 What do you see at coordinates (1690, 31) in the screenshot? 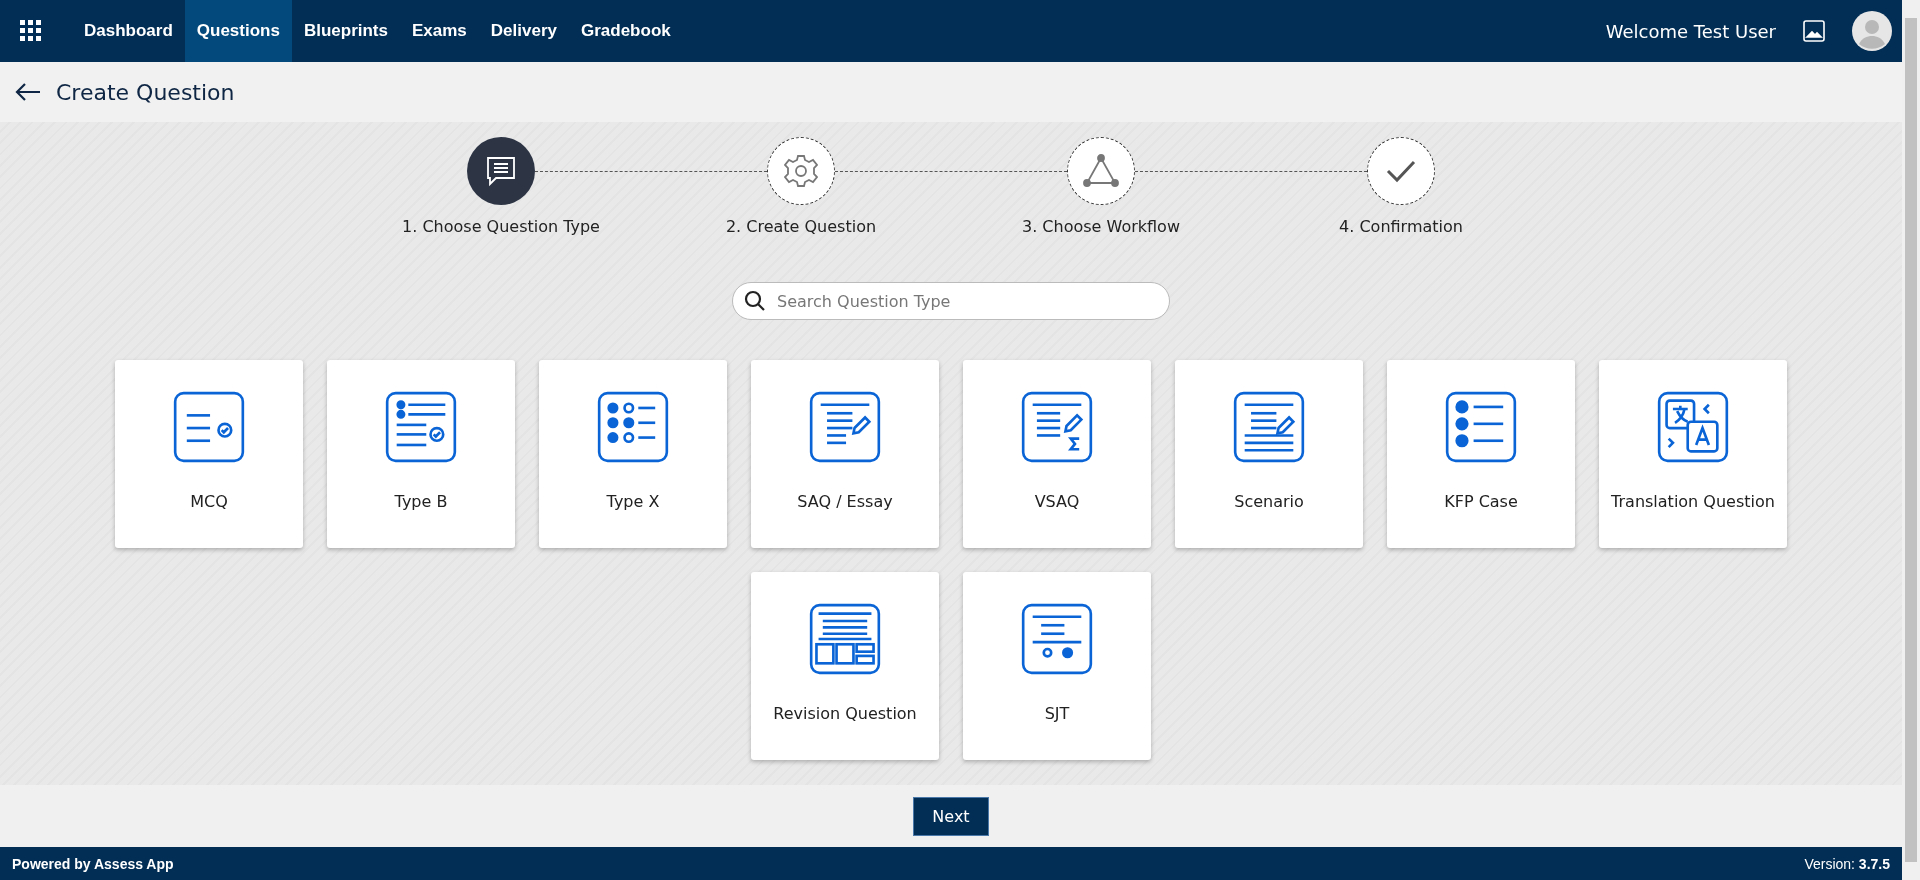
I see `welcome-text: Welcome Test User` at bounding box center [1690, 31].